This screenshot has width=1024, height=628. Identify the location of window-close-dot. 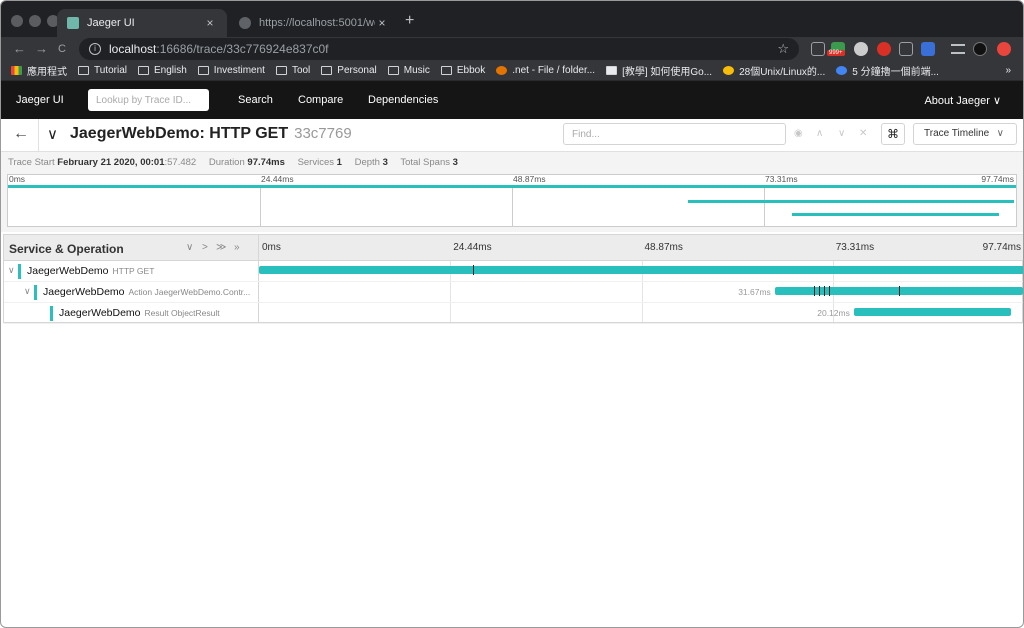
(17, 21).